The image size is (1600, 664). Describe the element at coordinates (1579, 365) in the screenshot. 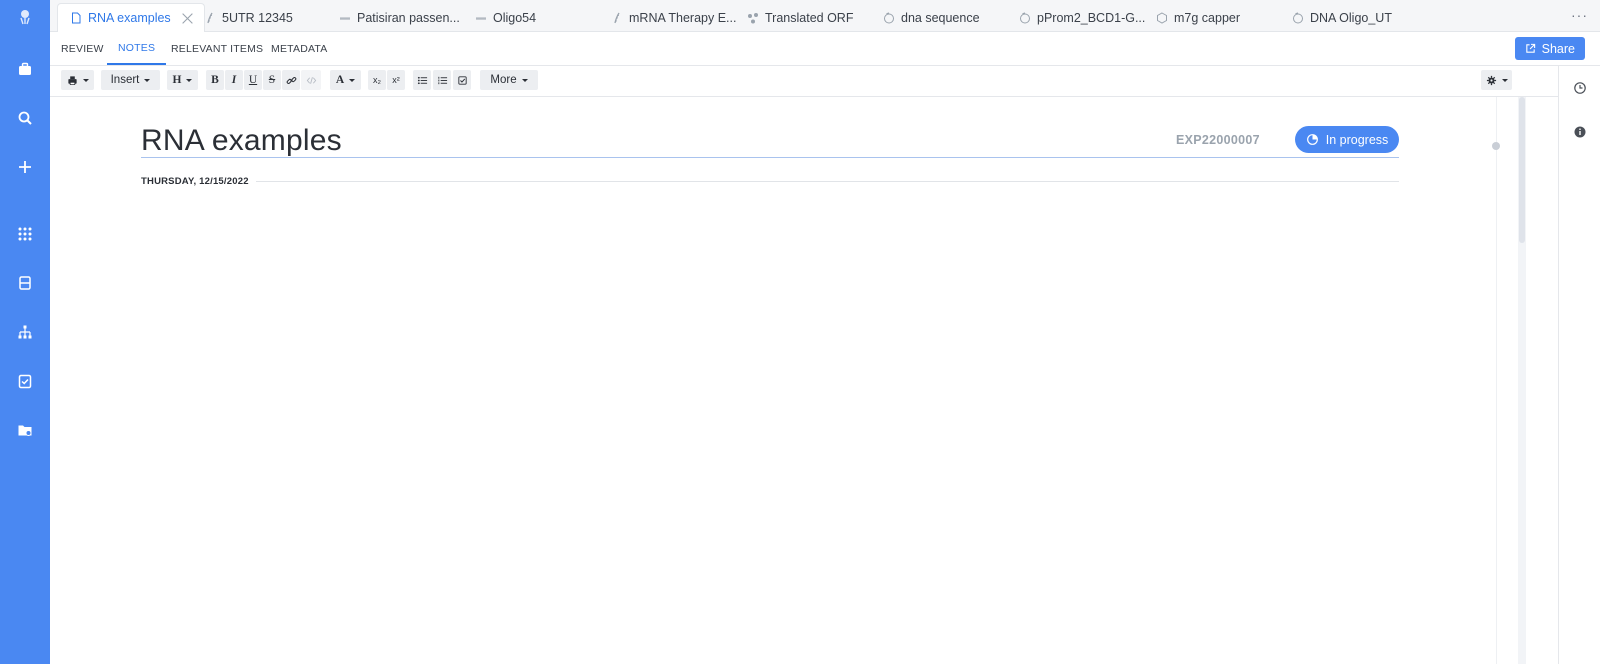

I see `right-rail` at that location.